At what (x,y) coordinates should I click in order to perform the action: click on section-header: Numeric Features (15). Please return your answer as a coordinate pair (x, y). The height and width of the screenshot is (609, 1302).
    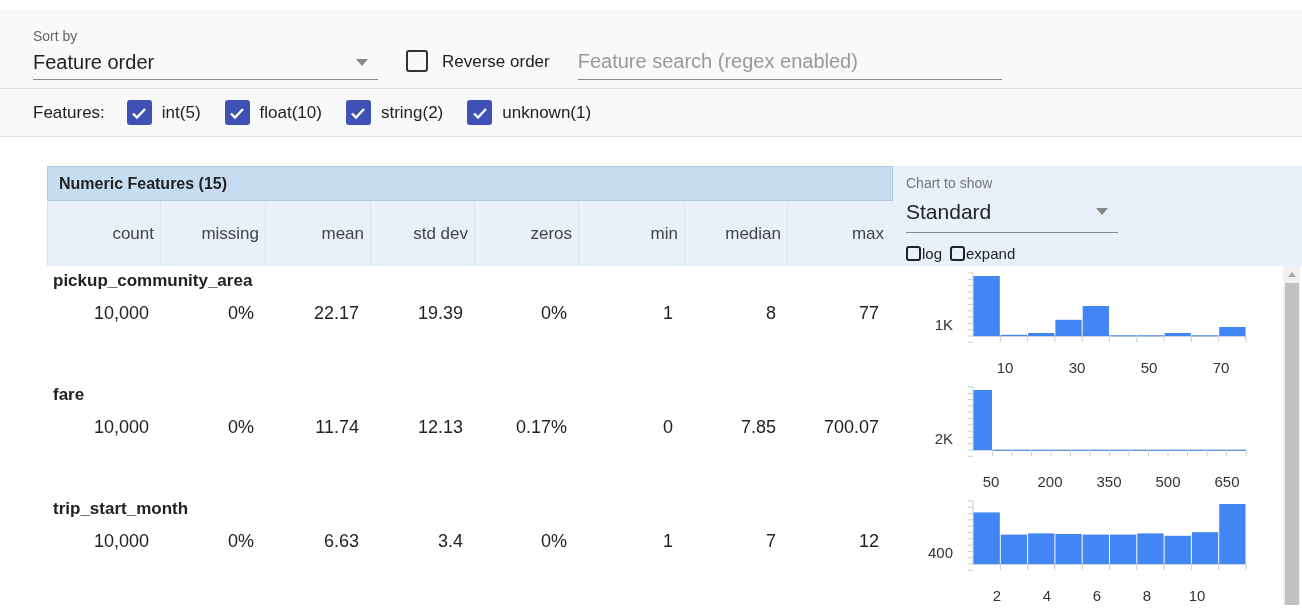
    Looking at the image, I should click on (470, 183).